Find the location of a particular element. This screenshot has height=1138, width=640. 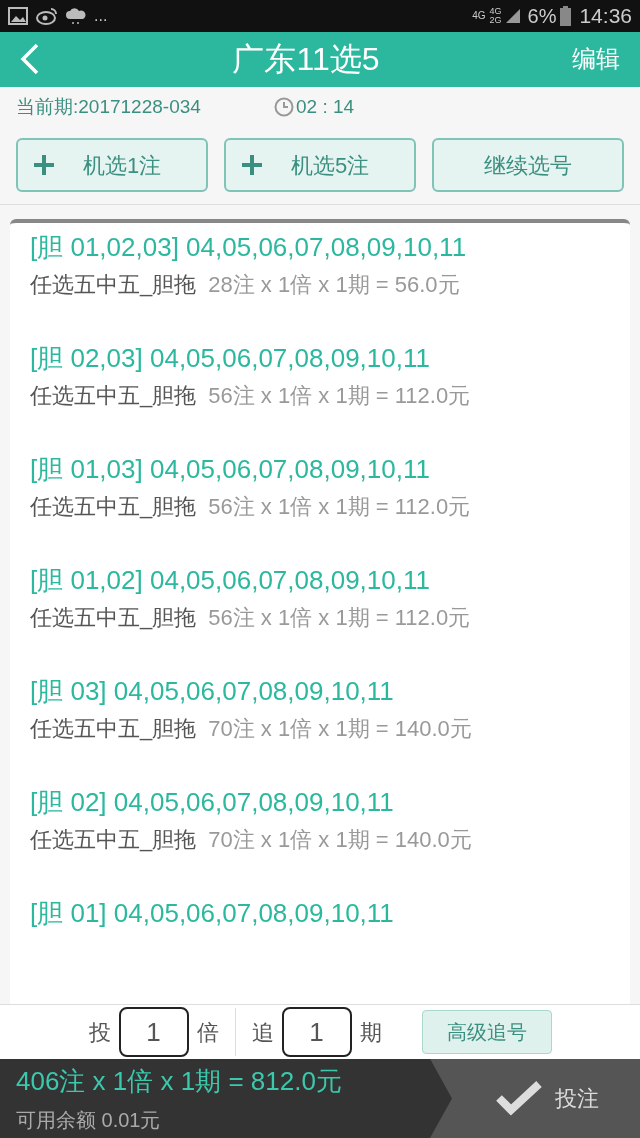

stepper-label: 投 is located at coordinates (99, 1032).